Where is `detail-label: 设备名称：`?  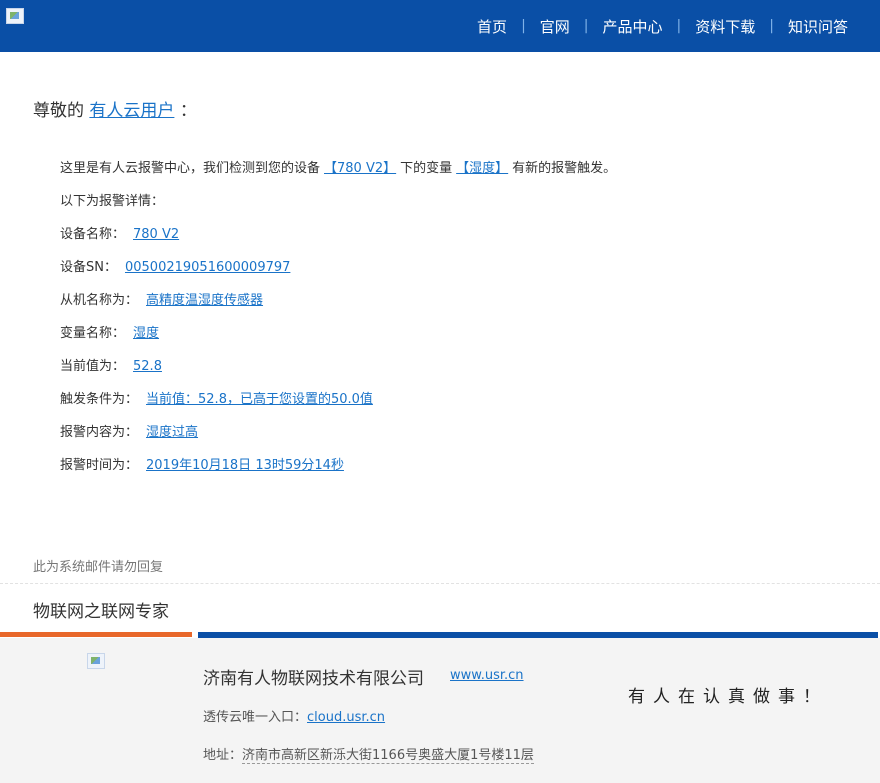
detail-label: 设备名称： is located at coordinates (93, 234).